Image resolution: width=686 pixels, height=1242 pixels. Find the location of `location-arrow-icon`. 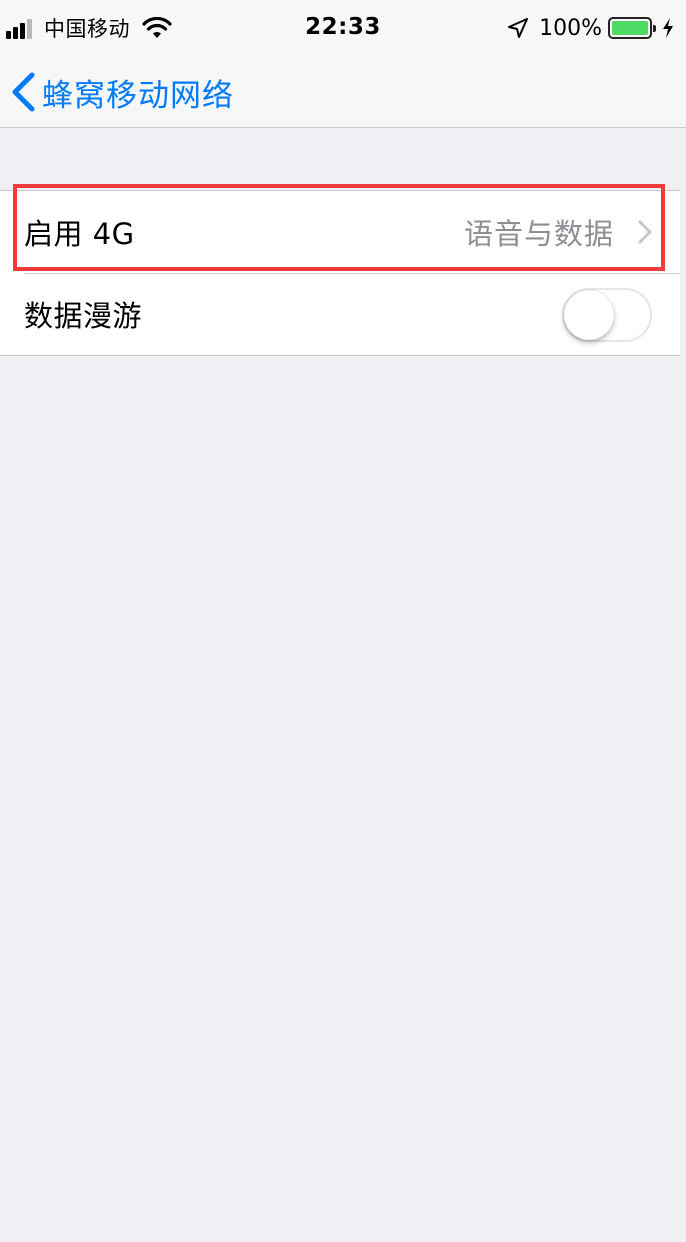

location-arrow-icon is located at coordinates (518, 28).